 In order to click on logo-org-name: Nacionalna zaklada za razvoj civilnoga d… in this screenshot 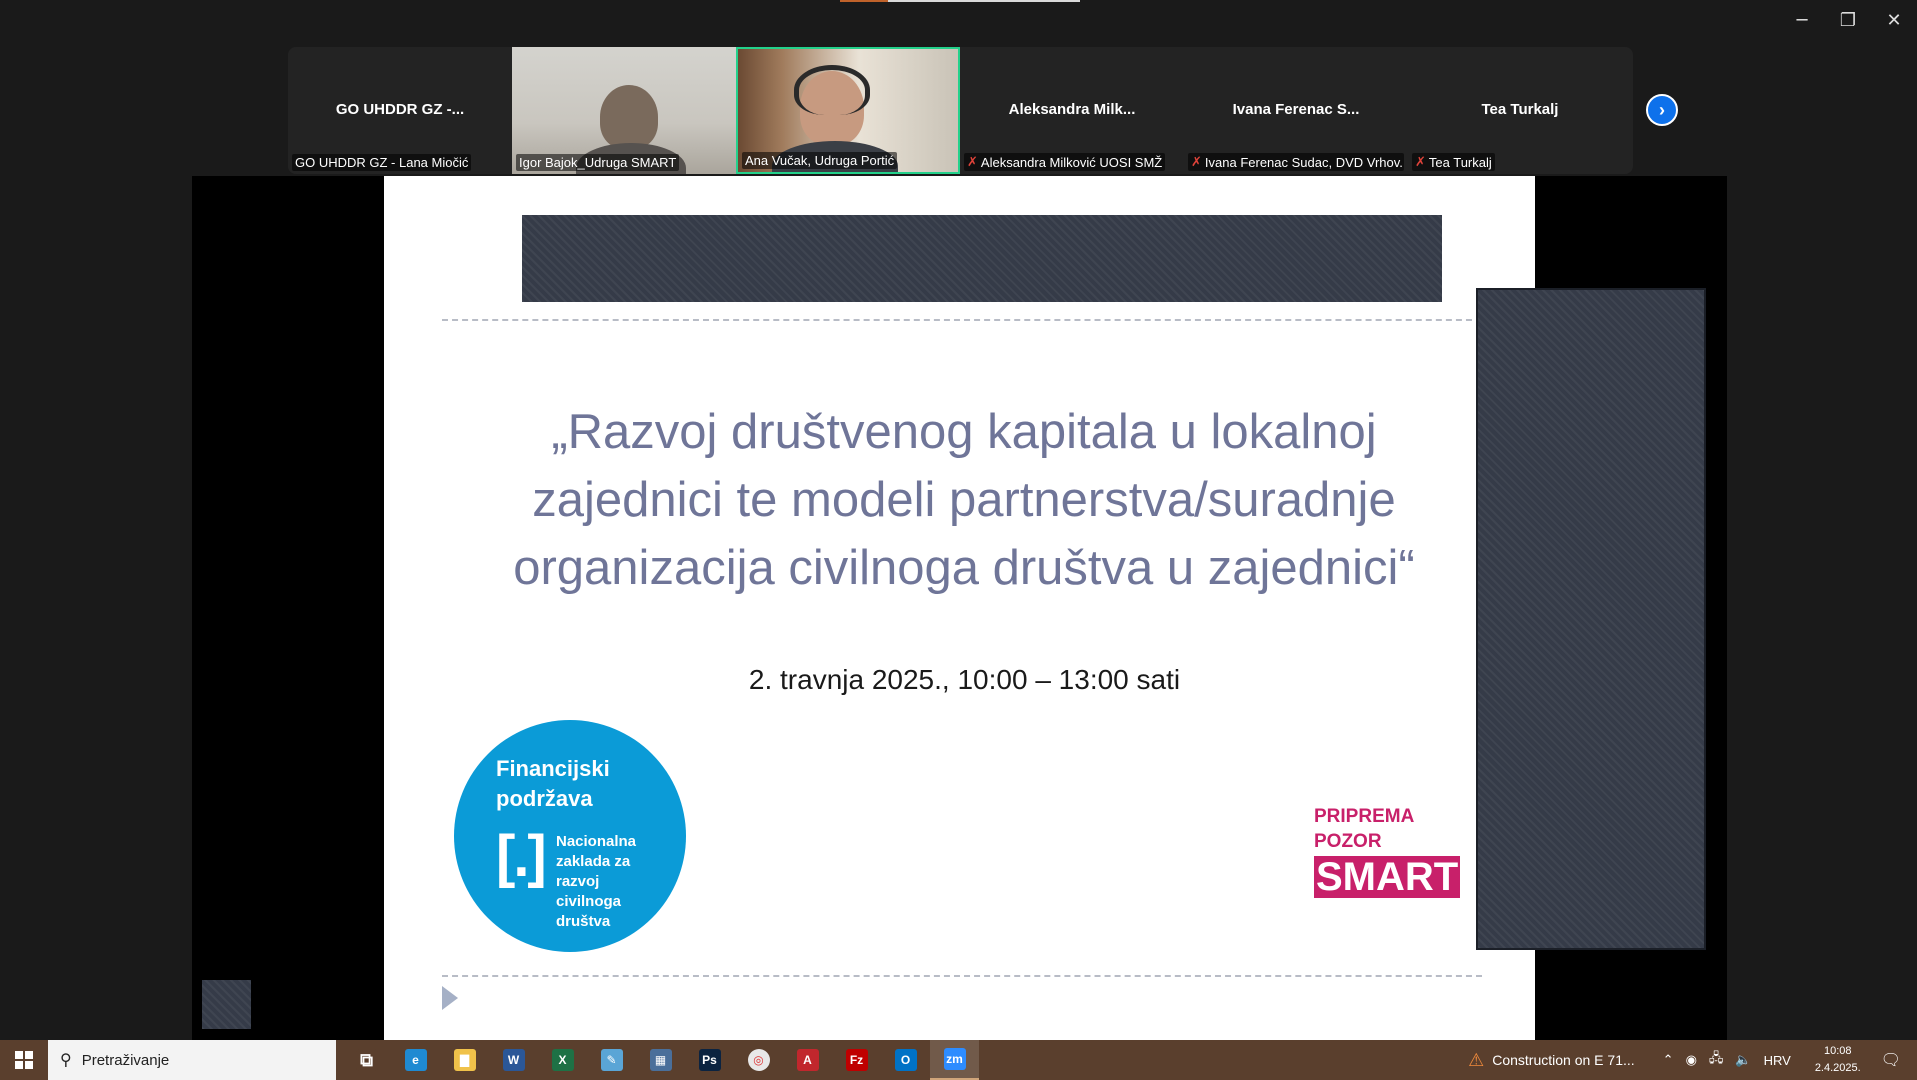, I will do `click(596, 882)`.